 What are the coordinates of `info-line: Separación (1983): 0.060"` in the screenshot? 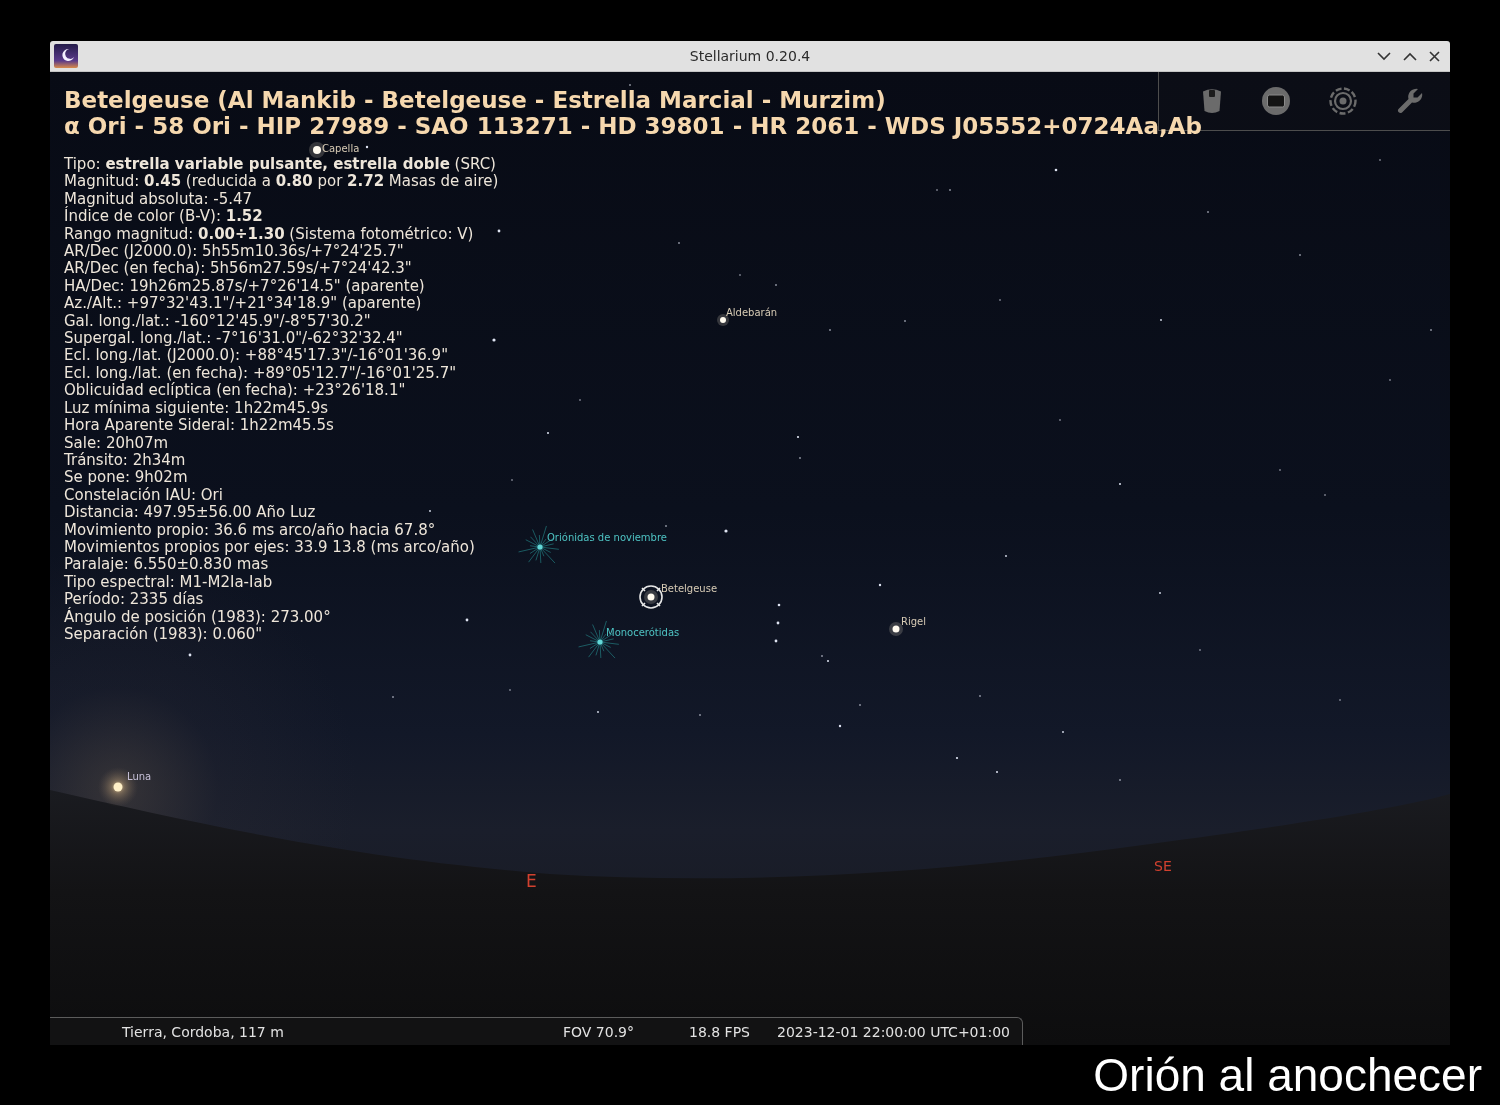 It's located at (163, 634).